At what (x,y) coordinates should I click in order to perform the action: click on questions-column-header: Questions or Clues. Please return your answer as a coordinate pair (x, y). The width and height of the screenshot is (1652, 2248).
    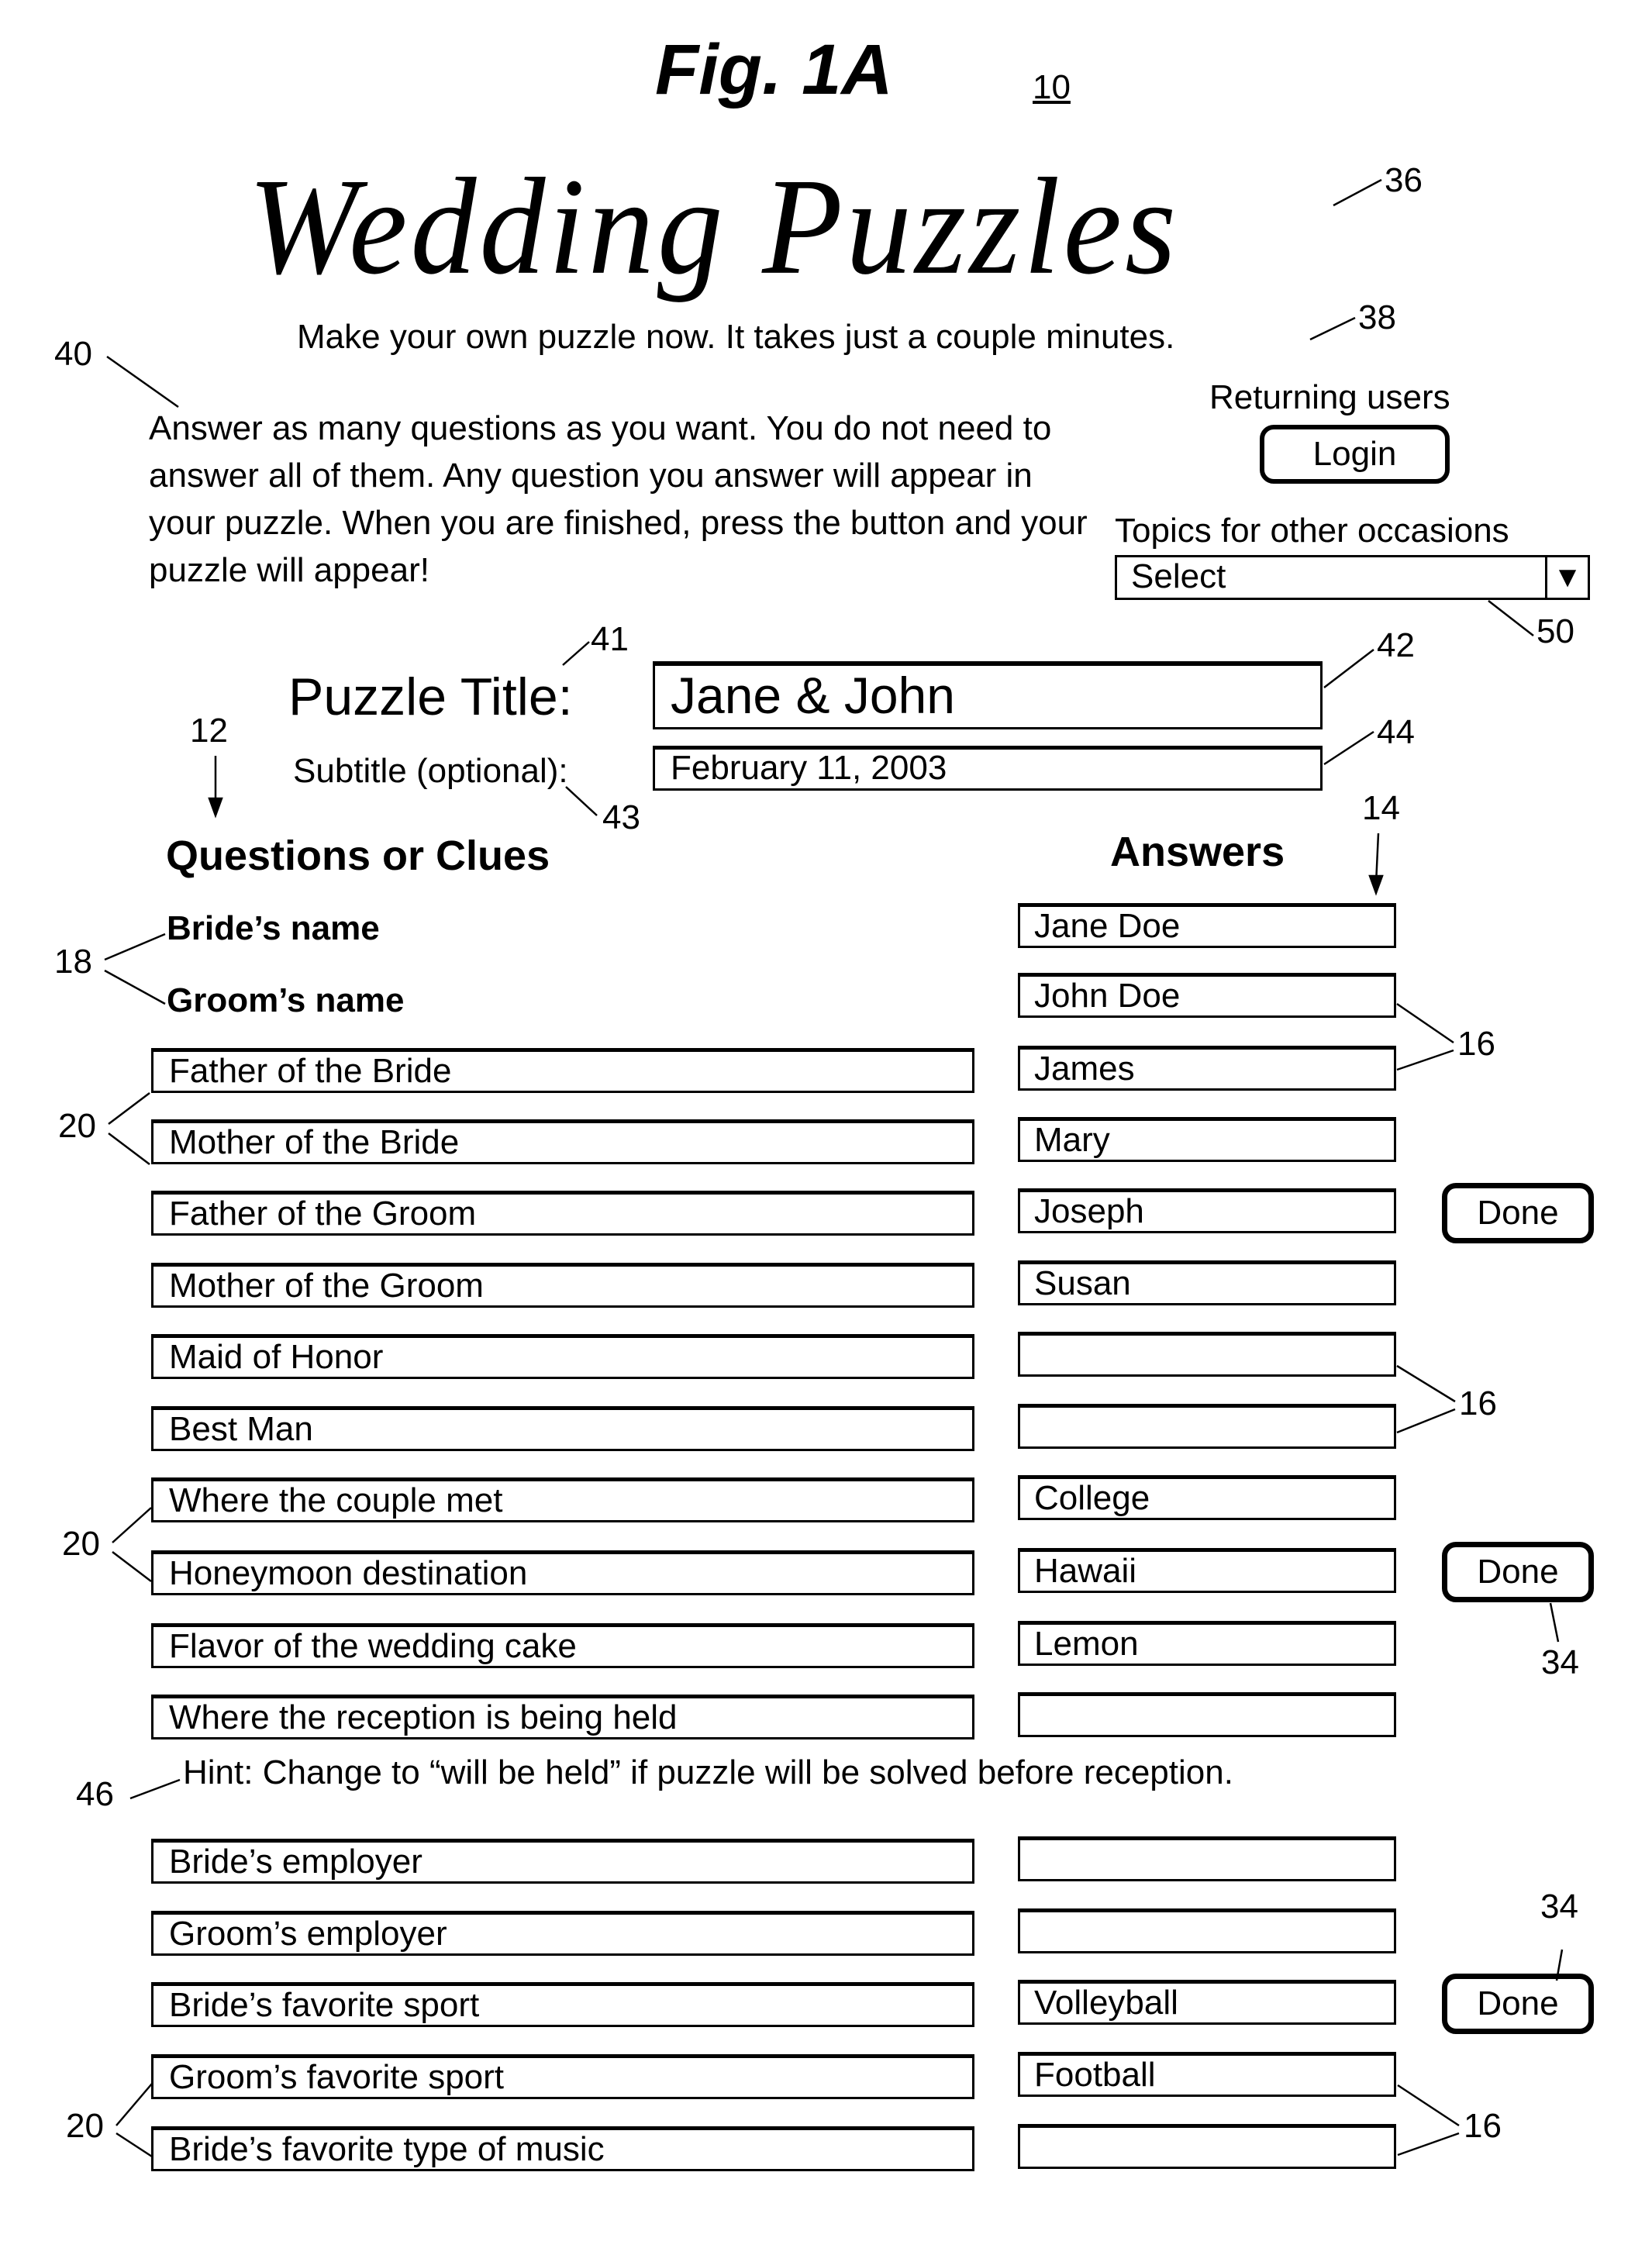
    Looking at the image, I should click on (358, 856).